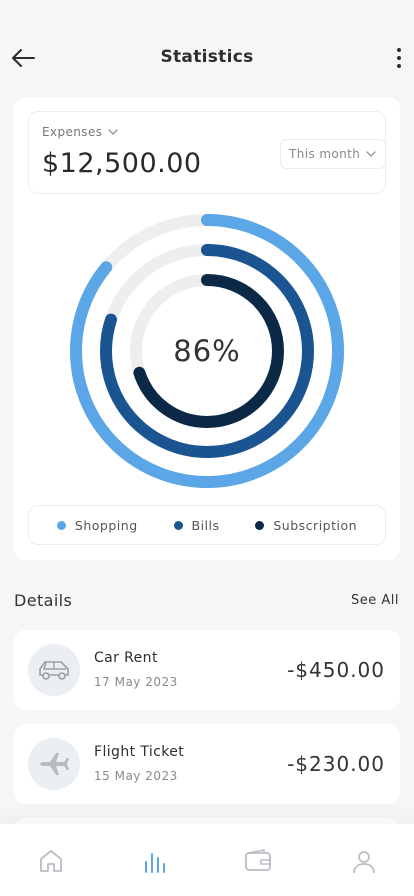 This screenshot has width=414, height=896. I want to click on nav-statistics, so click(154, 861).